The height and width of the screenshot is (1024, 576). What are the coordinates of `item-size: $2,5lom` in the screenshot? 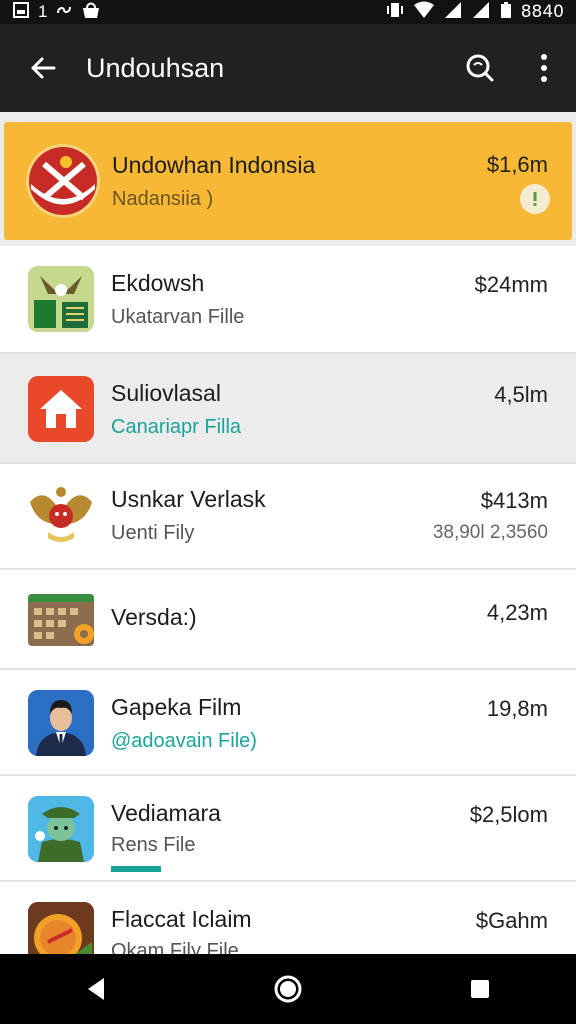 It's located at (508, 814).